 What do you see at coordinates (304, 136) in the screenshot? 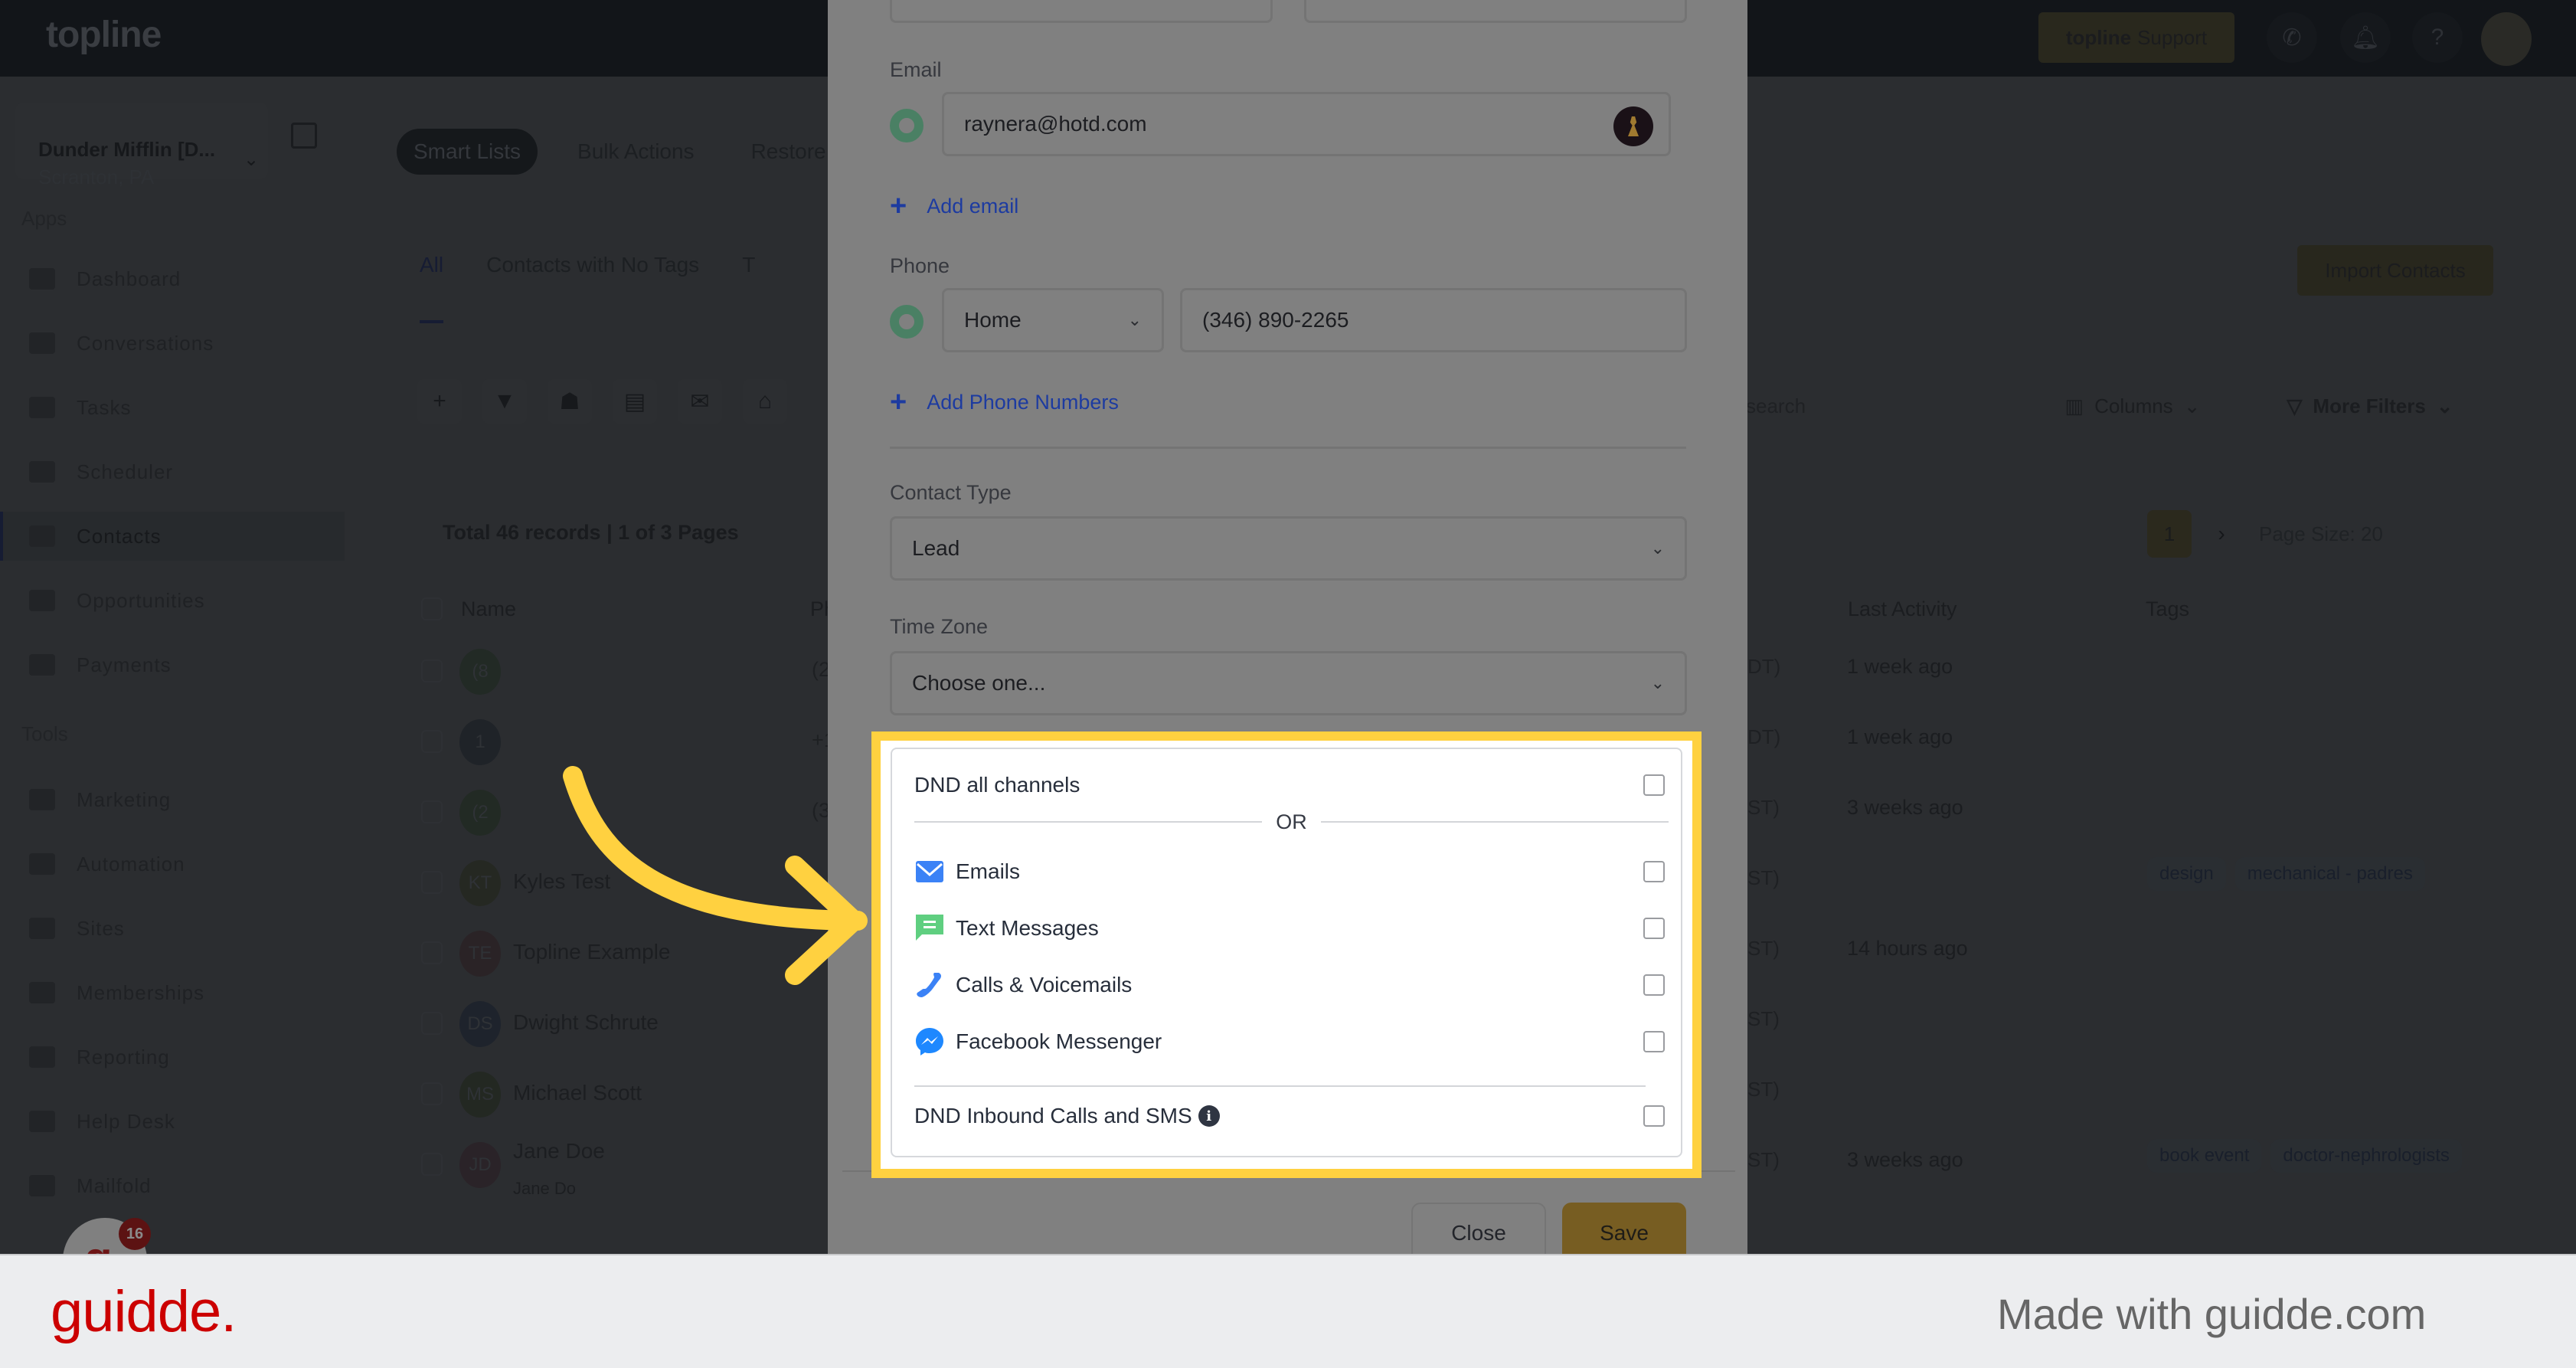
I see `sidebar-collapse-icon` at bounding box center [304, 136].